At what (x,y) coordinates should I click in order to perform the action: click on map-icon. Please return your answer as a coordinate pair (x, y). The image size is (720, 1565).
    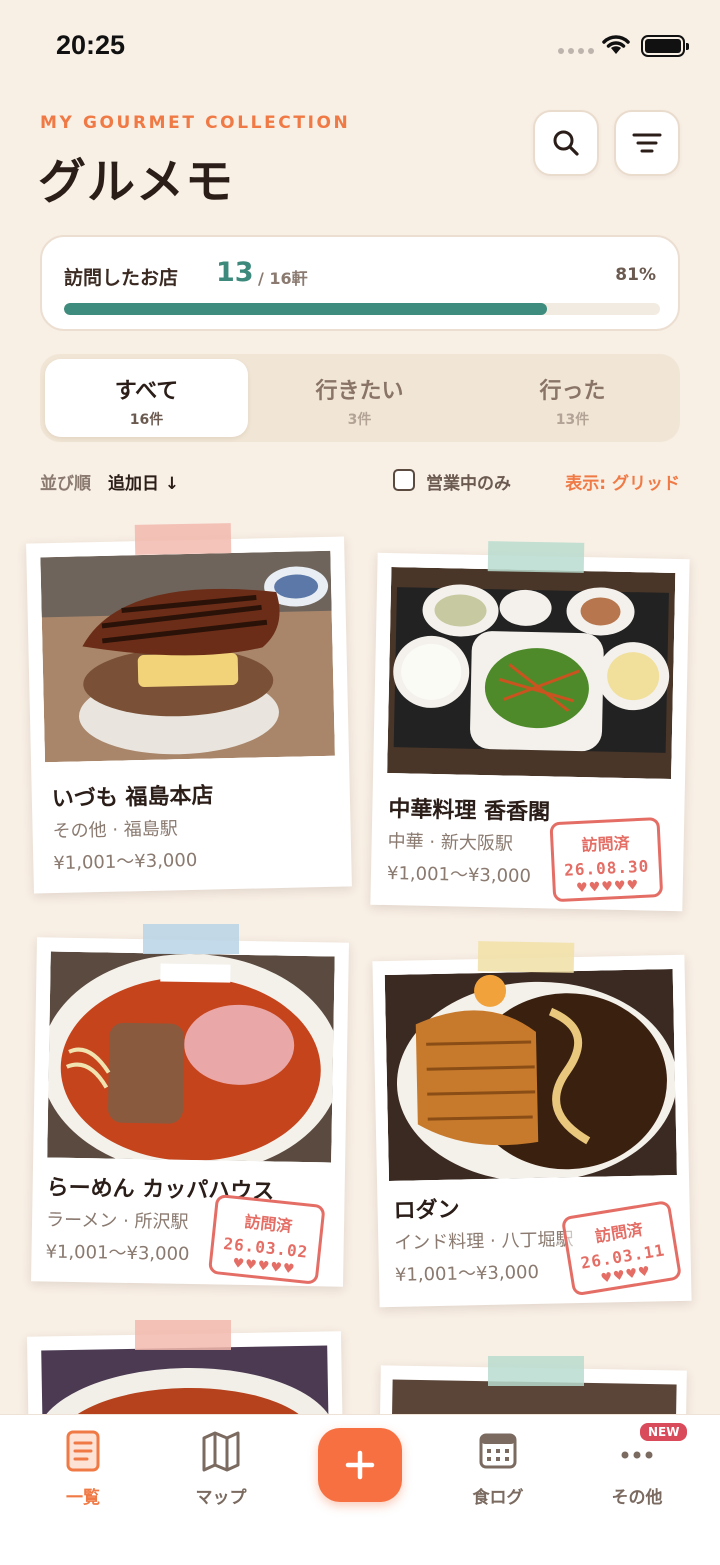
    Looking at the image, I should click on (221, 1451).